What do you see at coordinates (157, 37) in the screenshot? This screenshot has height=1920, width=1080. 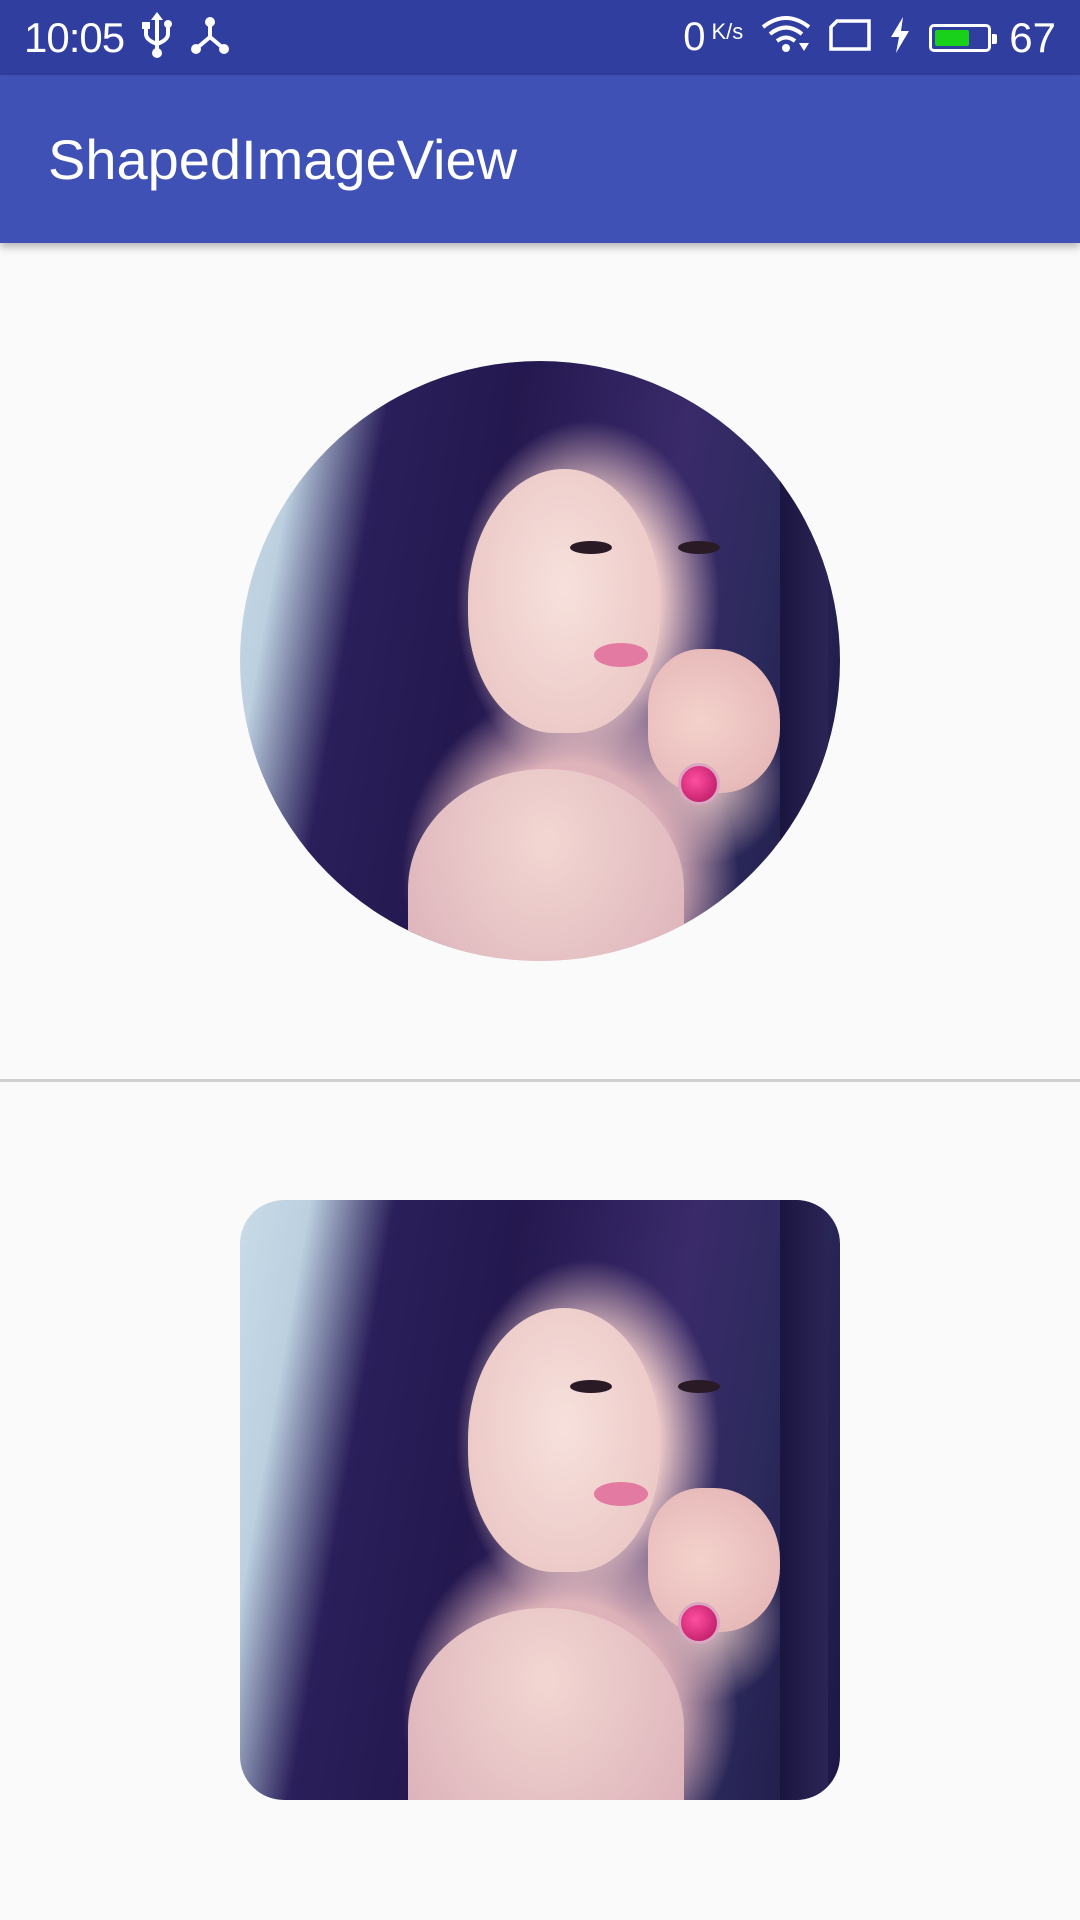 I see `usb-icon` at bounding box center [157, 37].